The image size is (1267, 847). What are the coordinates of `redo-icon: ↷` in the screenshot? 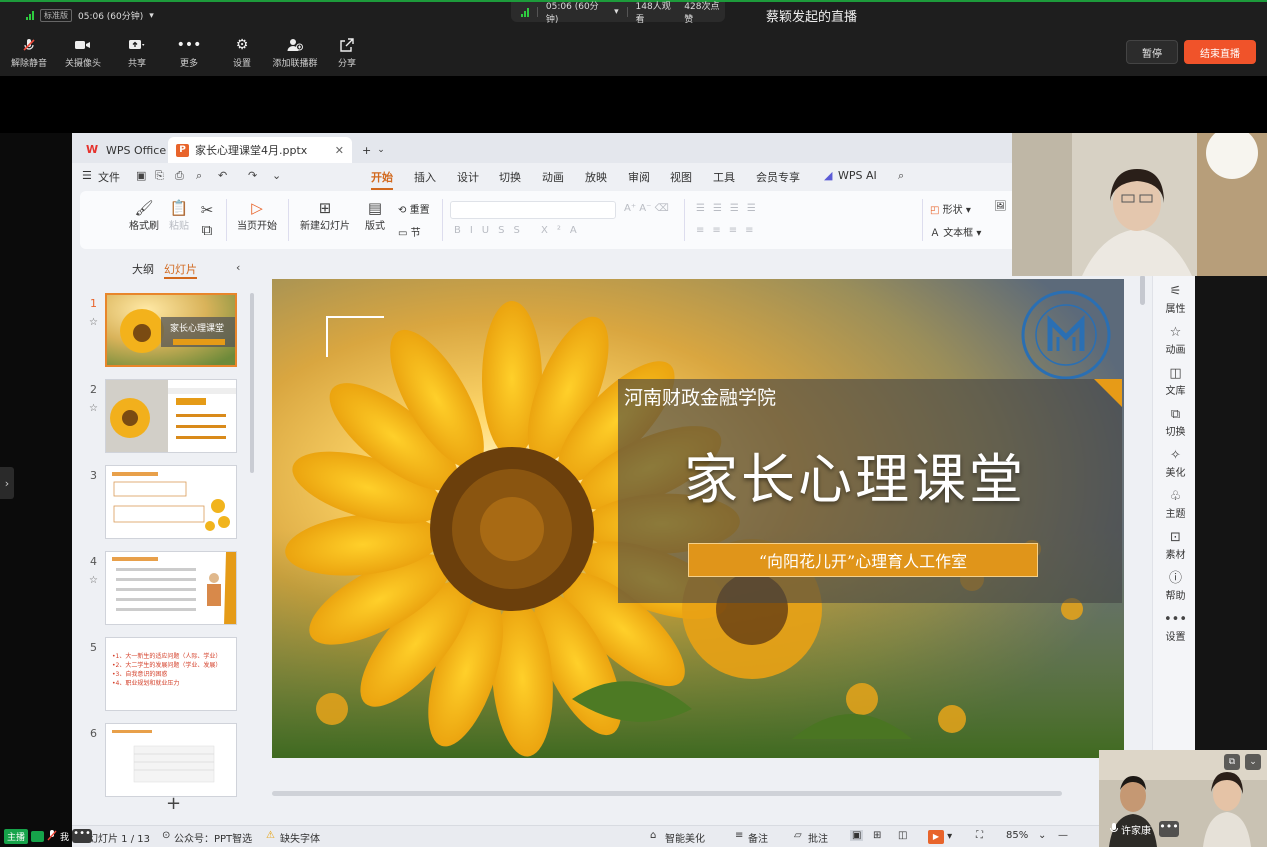 It's located at (252, 175).